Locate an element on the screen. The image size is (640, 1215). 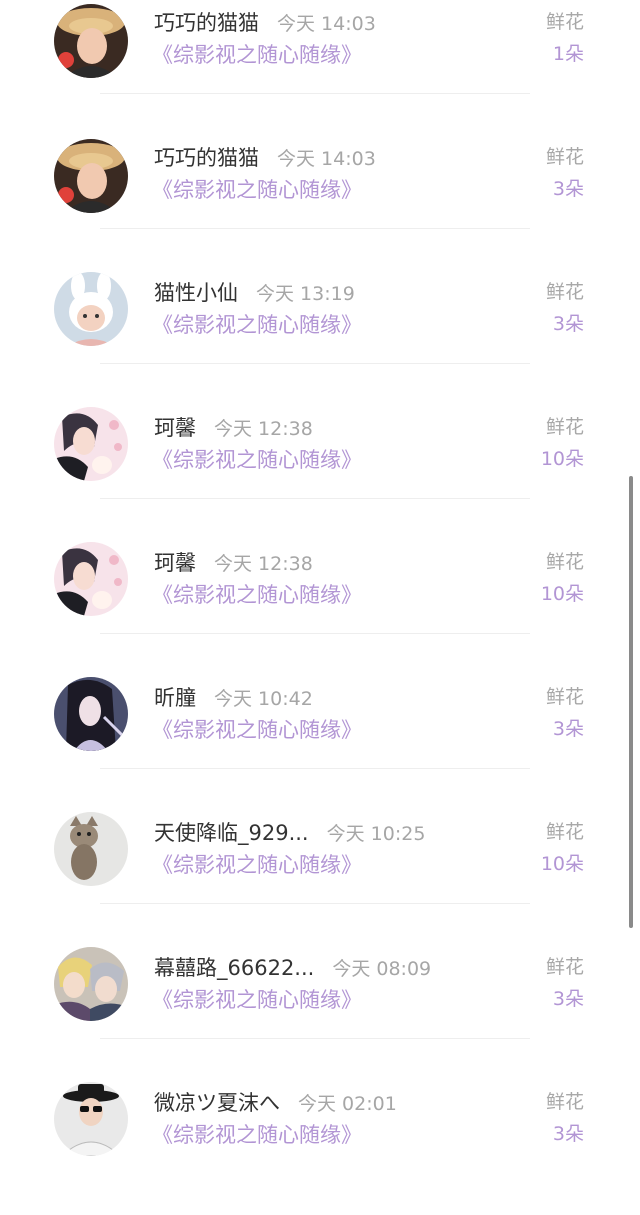
list-item: 猫性小仙 今天 13:19 《综影视之随心随缘》 鲜花 3朵 is located at coordinates (320, 337).